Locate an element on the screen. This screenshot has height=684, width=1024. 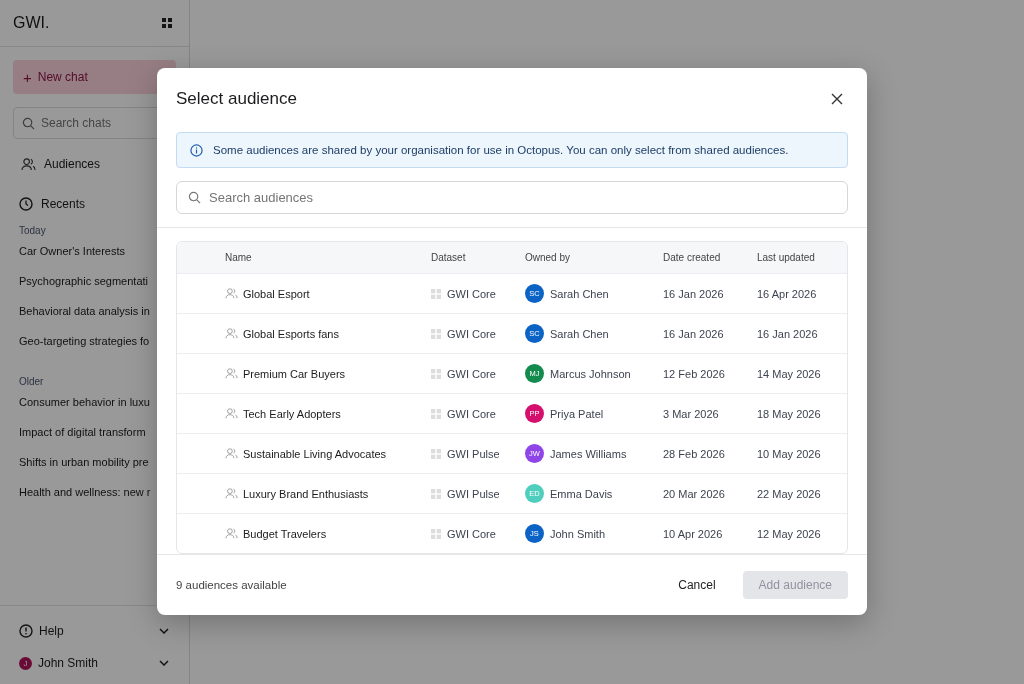
date-updated: 10 May 2026 is located at coordinates (789, 453).